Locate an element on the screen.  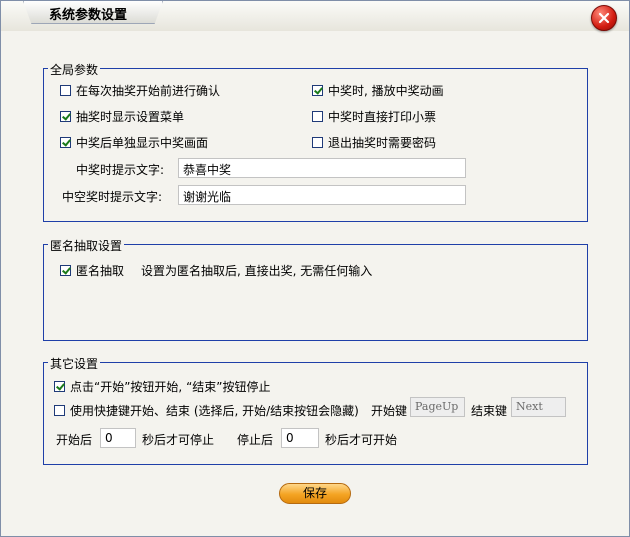
after-stop-input: 0 is located at coordinates (300, 438).